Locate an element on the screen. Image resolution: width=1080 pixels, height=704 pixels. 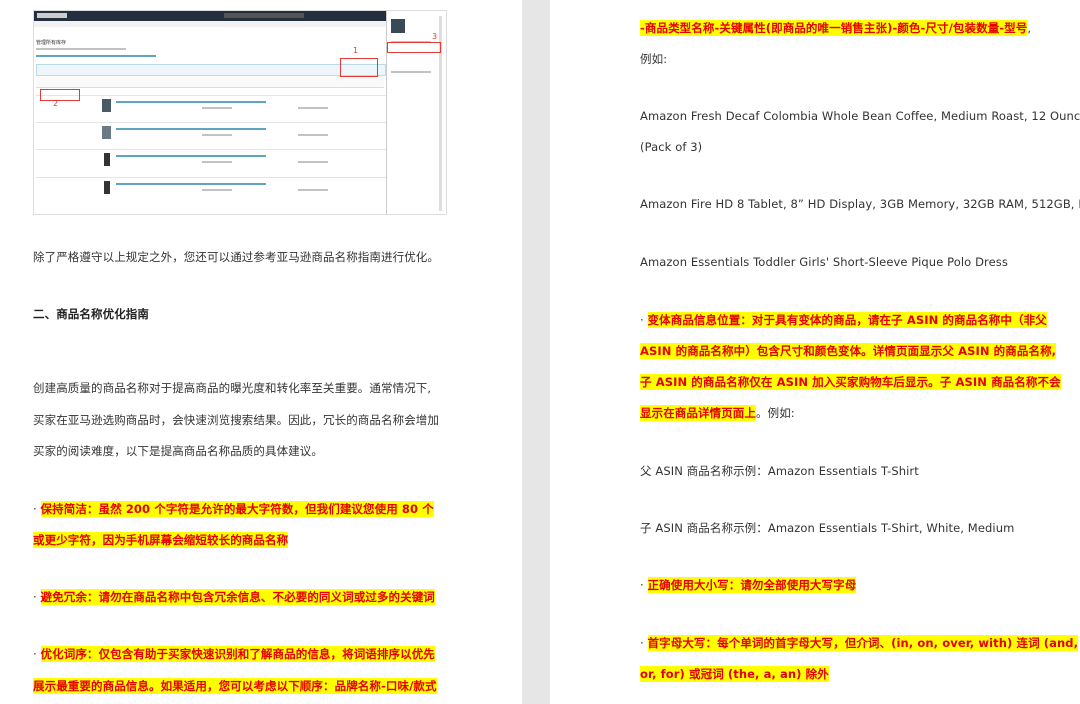
example-text: (Pack of 3) is located at coordinates (671, 147).